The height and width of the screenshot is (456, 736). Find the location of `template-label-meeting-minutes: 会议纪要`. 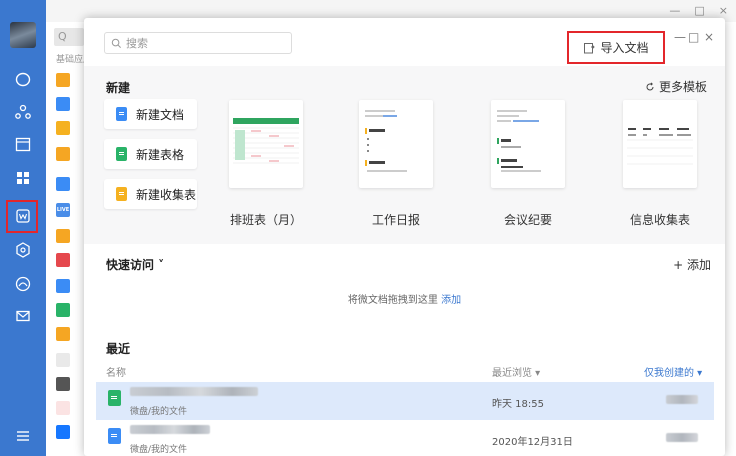

template-label-meeting-minutes: 会议纪要 is located at coordinates (527, 220).